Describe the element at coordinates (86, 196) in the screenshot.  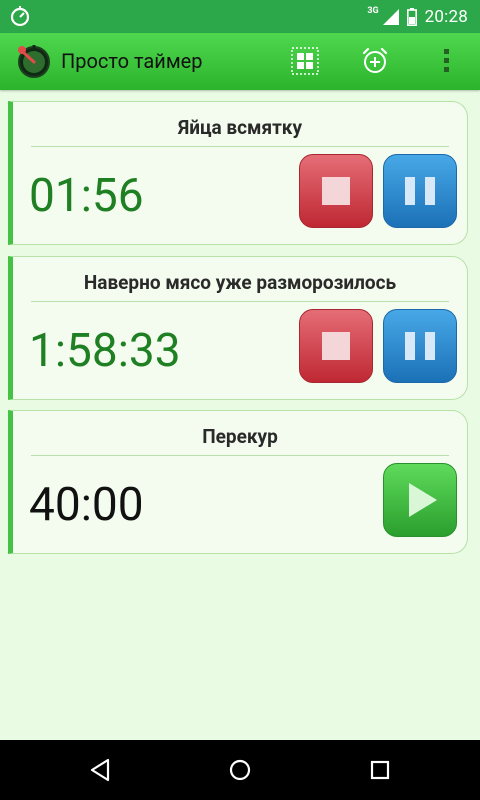
I see `timer-countdown: 01:56` at that location.